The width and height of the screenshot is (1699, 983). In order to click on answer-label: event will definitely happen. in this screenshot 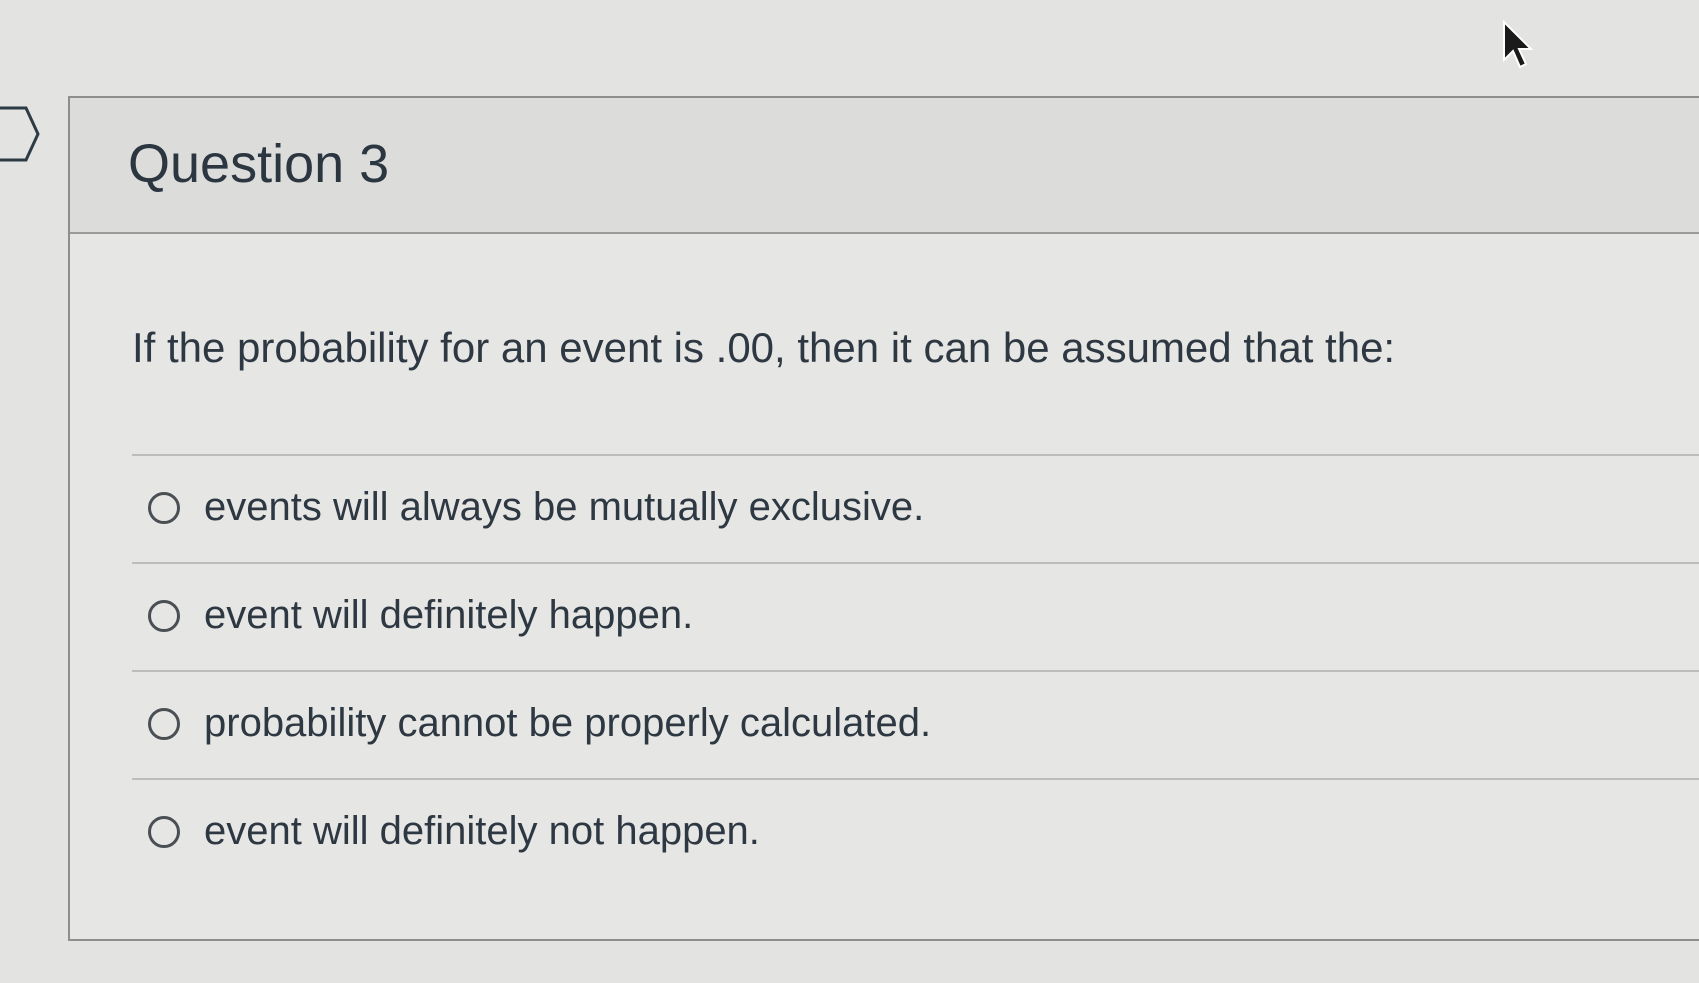, I will do `click(448, 615)`.